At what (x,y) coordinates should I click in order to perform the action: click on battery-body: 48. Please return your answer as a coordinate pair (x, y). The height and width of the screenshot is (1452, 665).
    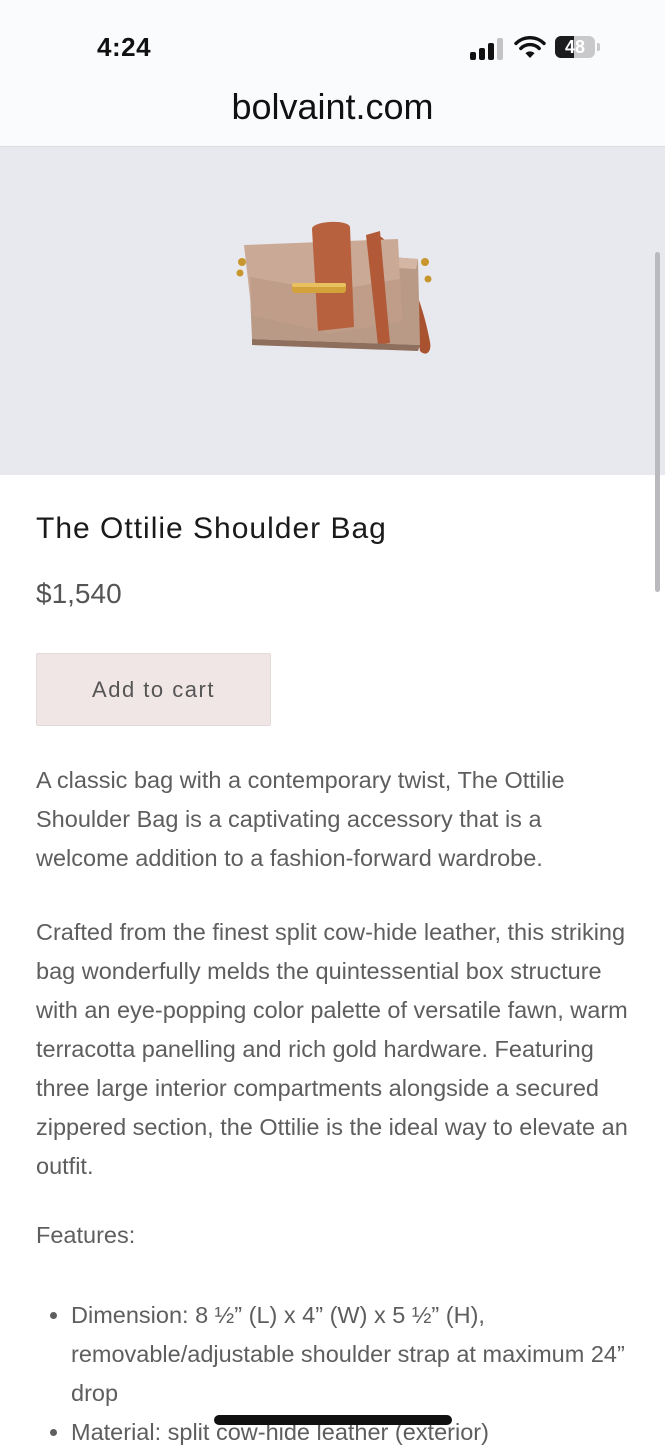
    Looking at the image, I should click on (575, 47).